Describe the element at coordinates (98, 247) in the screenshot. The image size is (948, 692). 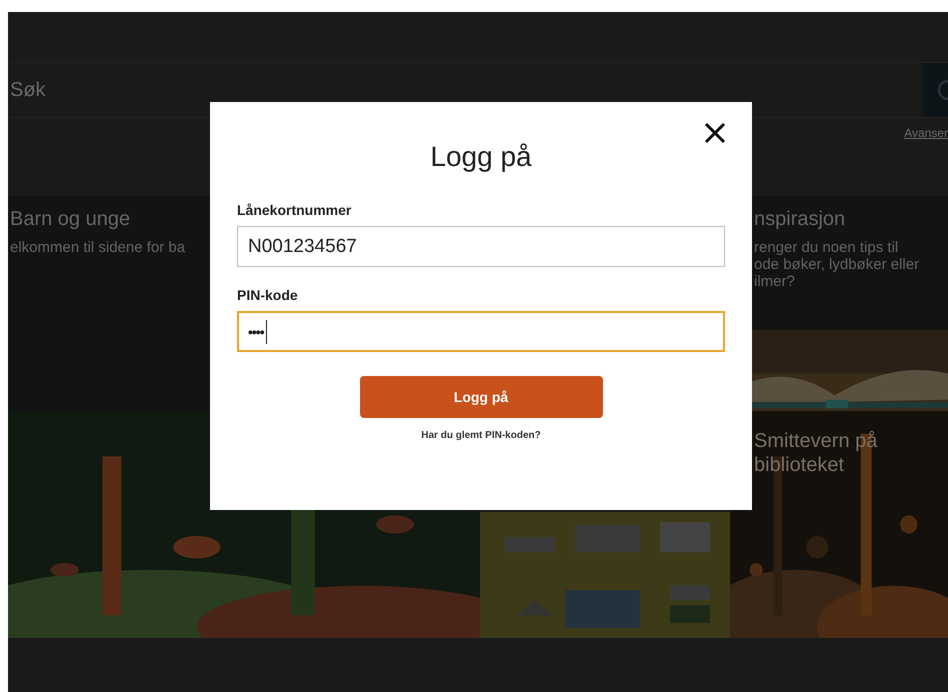
I see `section-description: elkommen til sidene for ba` at that location.